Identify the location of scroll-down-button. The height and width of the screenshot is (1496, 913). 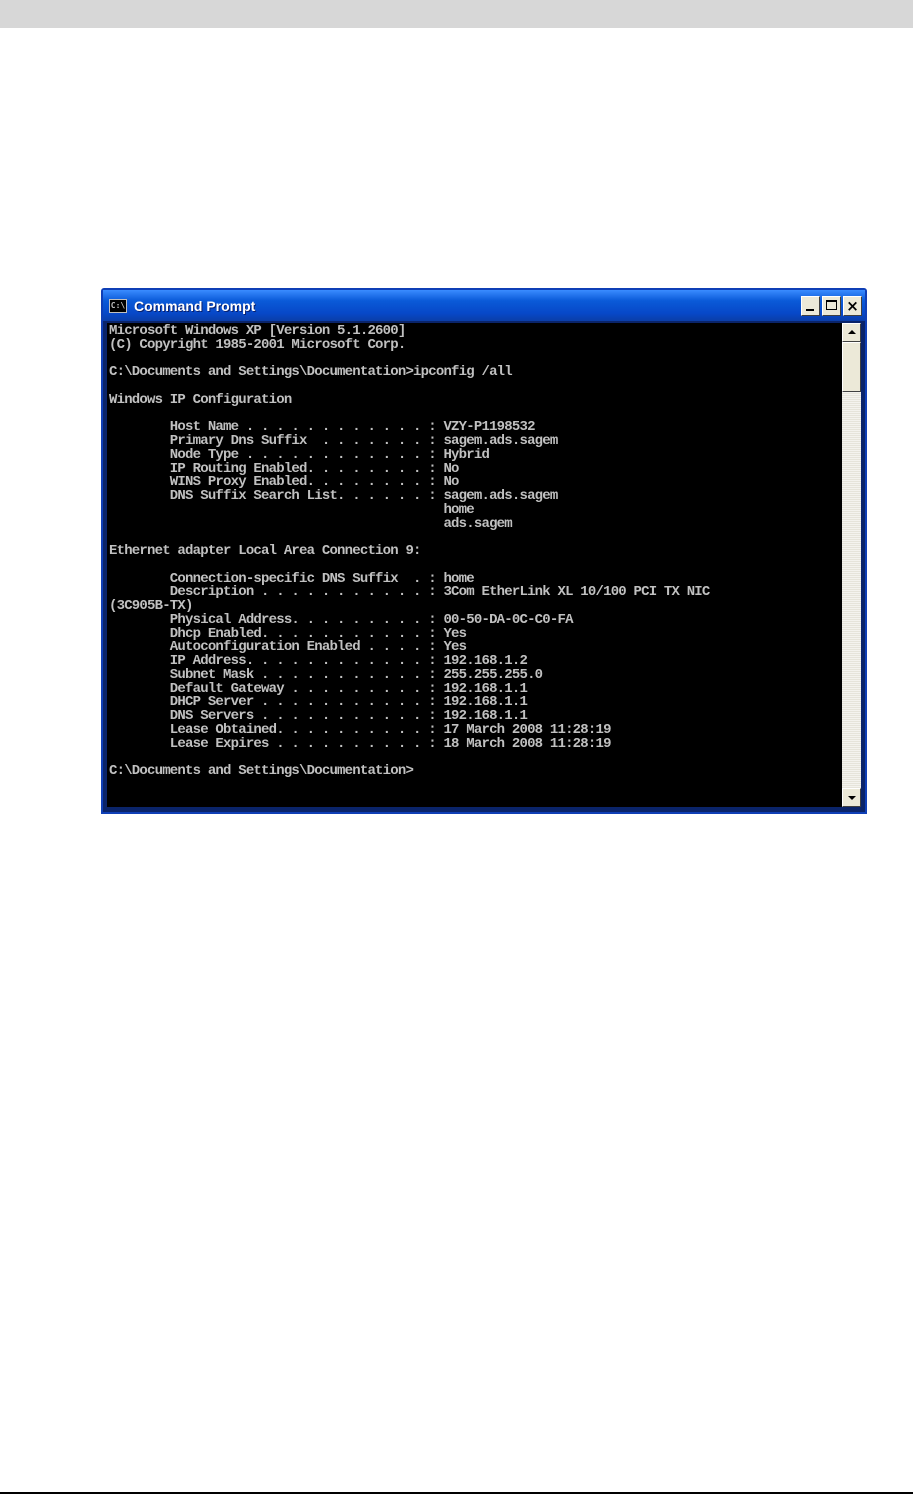
(851, 797).